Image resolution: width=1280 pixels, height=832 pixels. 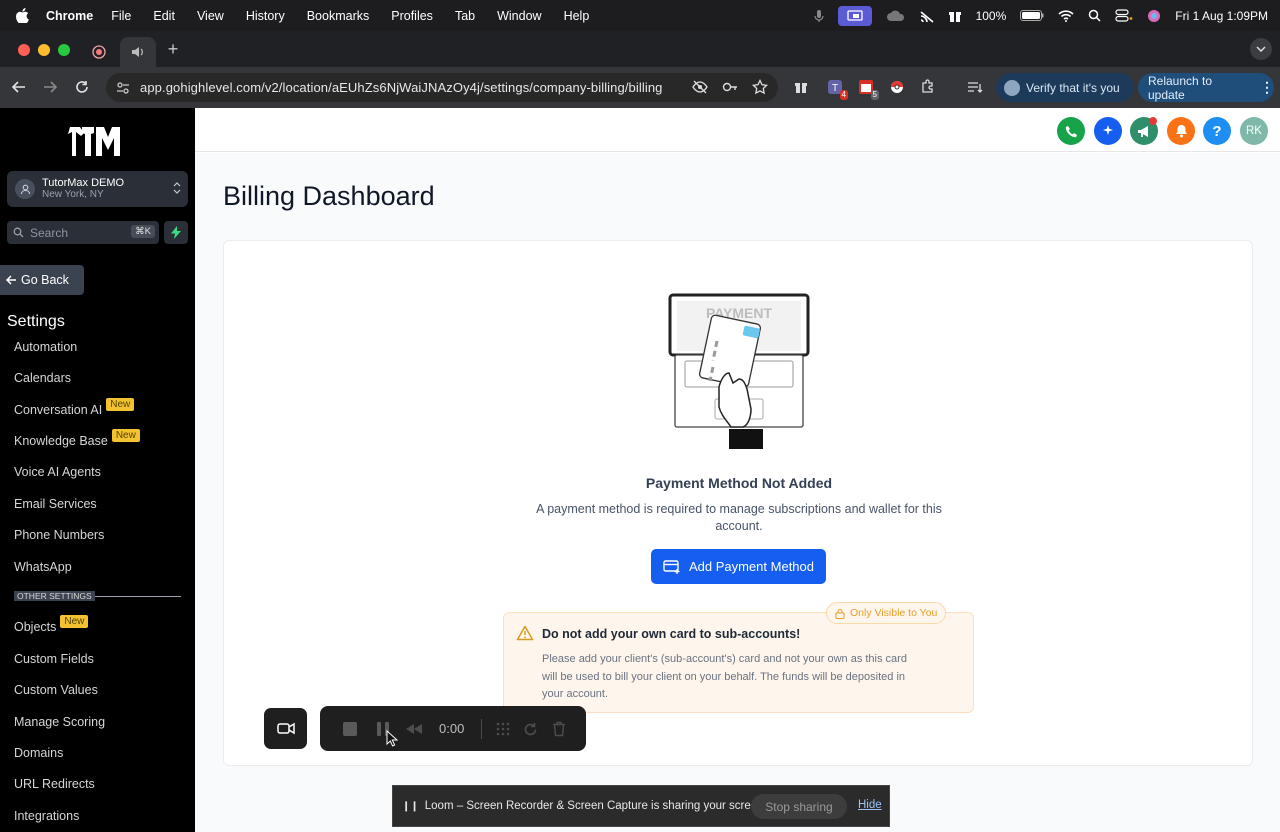 I want to click on screen-share-icon, so click(x=854, y=15).